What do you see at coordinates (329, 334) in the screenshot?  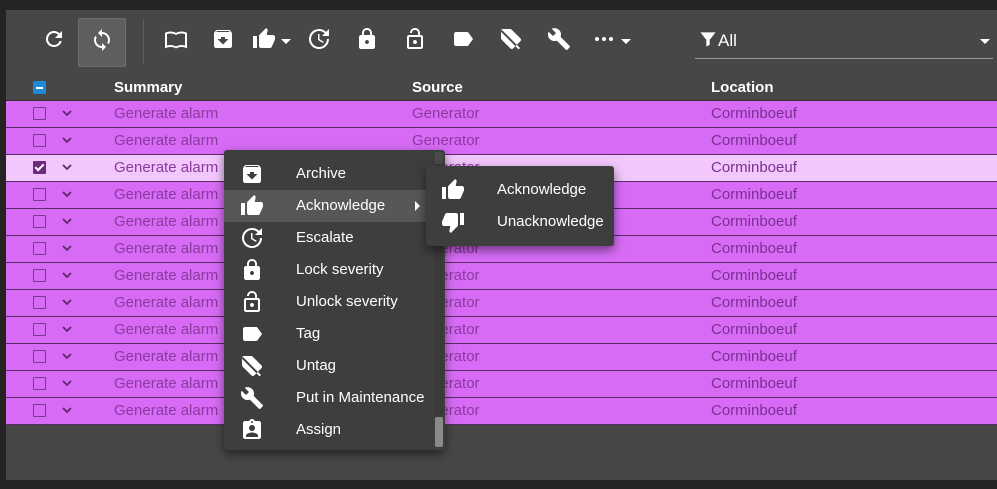 I see `menu-item-tag: Tag` at bounding box center [329, 334].